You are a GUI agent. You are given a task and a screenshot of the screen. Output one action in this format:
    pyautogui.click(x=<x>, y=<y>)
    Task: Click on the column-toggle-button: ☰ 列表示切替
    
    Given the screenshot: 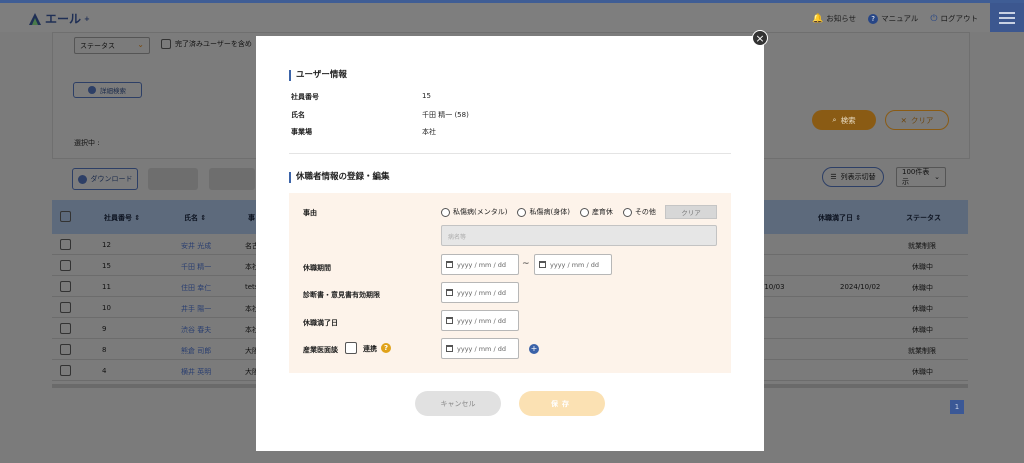 What is the action you would take?
    pyautogui.click(x=853, y=177)
    